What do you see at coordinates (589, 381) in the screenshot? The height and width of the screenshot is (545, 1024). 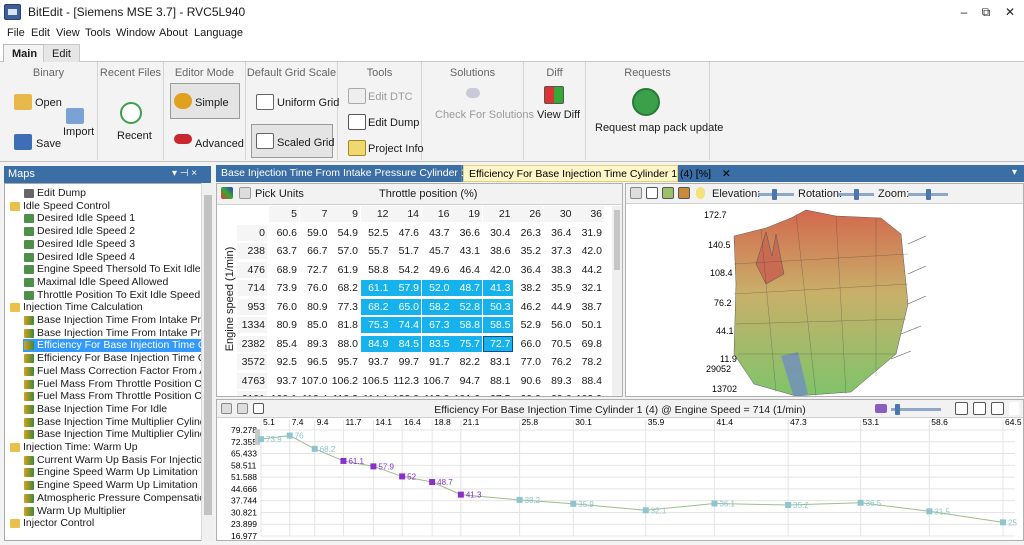 I see `grid-cell: 88.4` at bounding box center [589, 381].